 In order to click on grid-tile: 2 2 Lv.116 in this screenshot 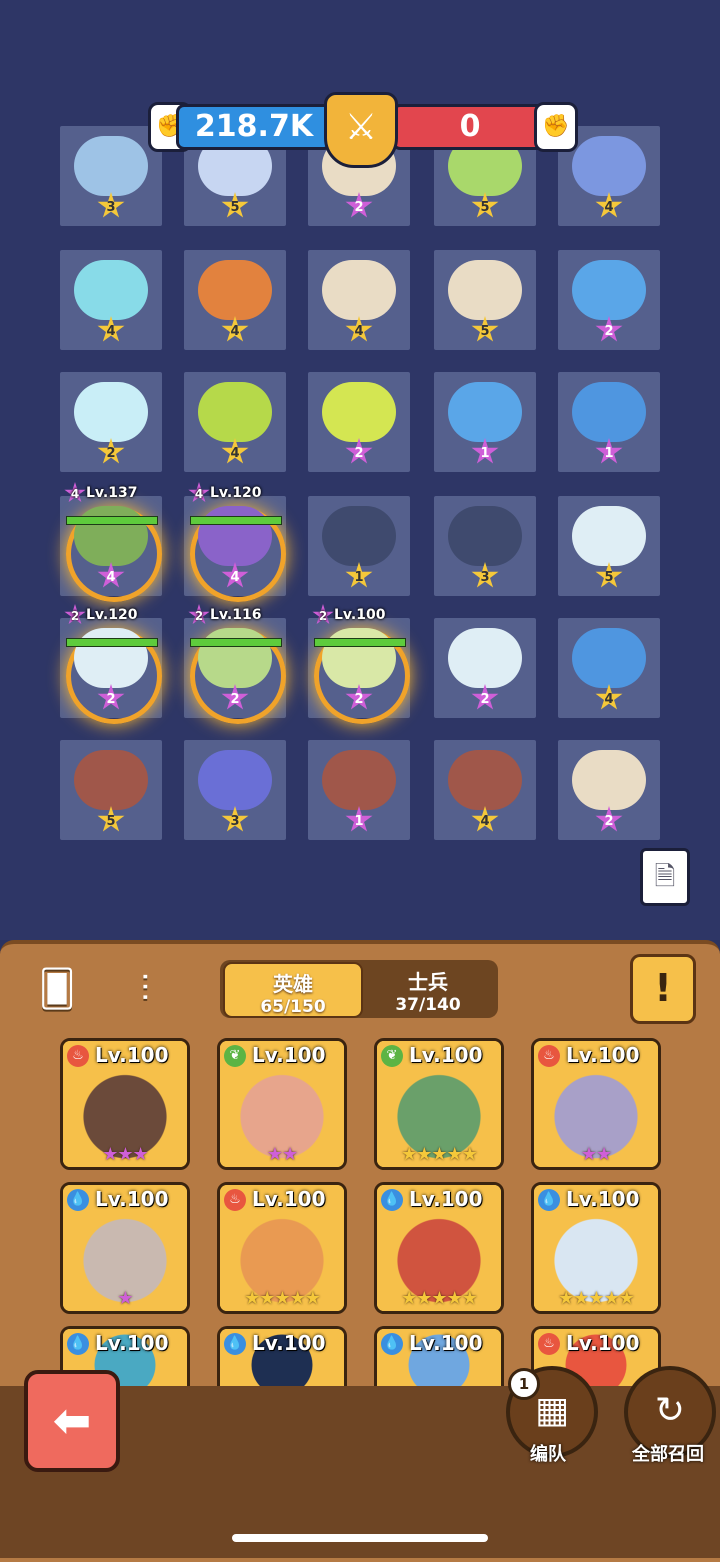, I will do `click(235, 664)`.